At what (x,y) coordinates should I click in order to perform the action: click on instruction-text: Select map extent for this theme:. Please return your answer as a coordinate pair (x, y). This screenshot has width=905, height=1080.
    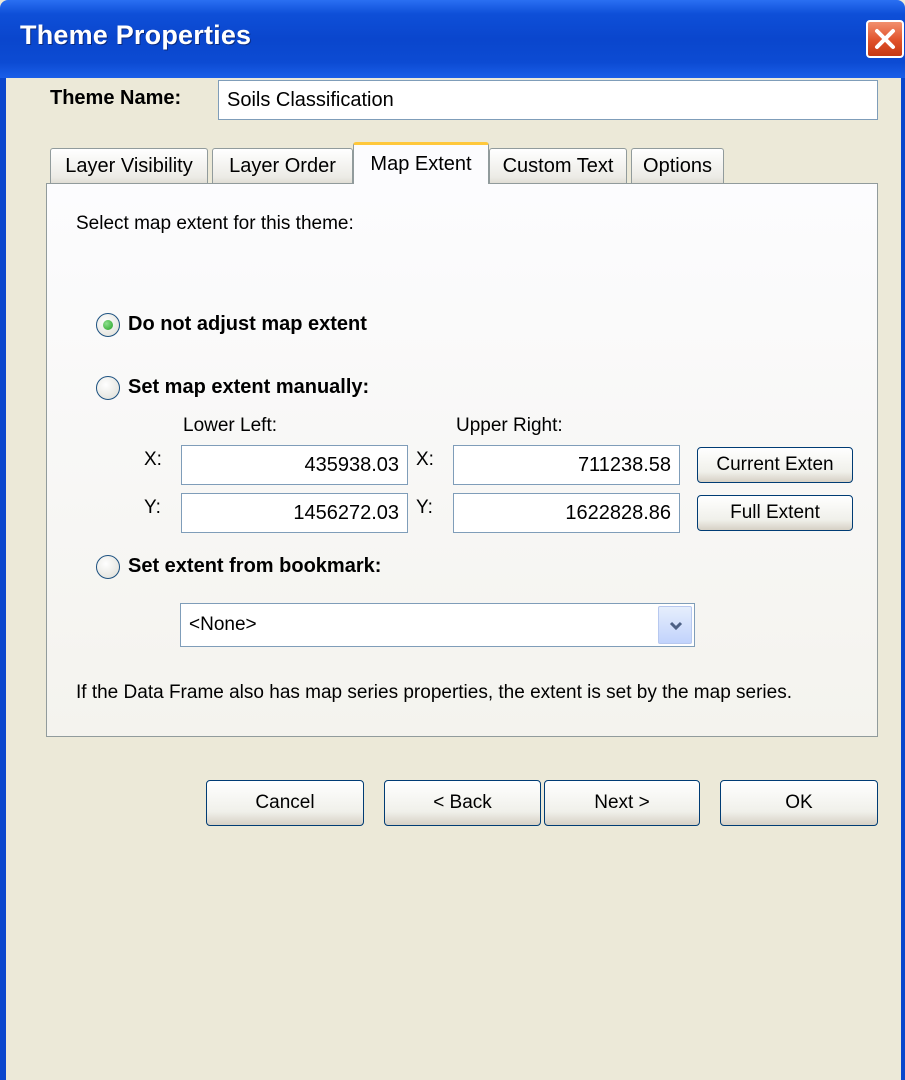
    Looking at the image, I should click on (215, 223).